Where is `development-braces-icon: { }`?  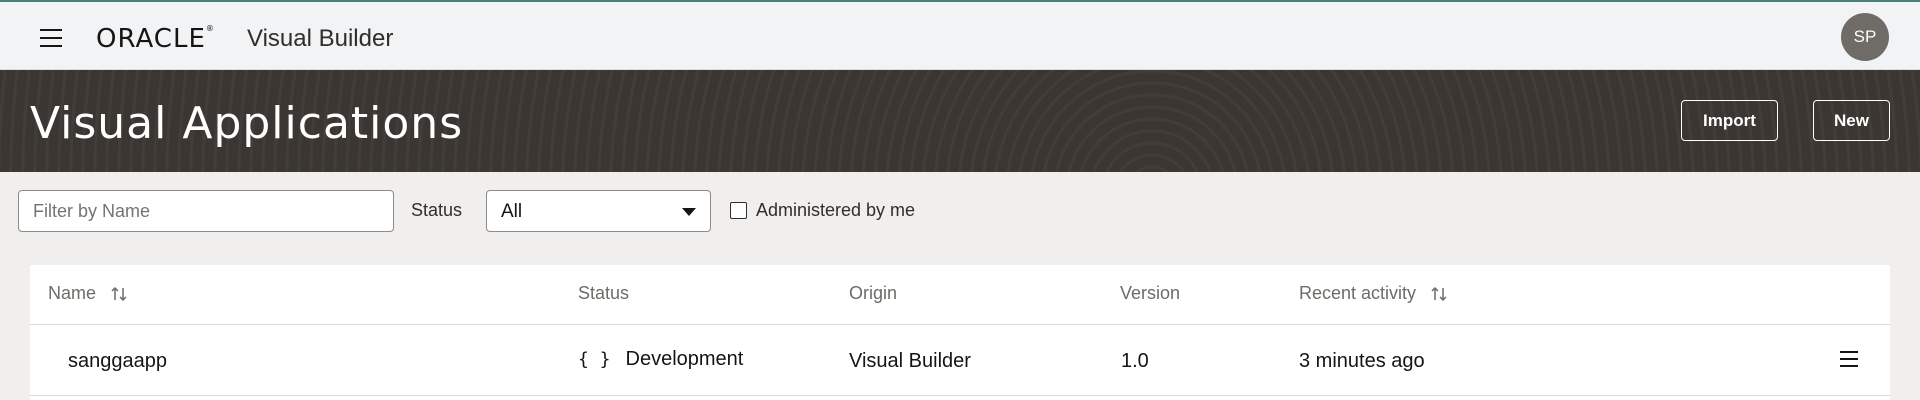
development-braces-icon: { } is located at coordinates (594, 359).